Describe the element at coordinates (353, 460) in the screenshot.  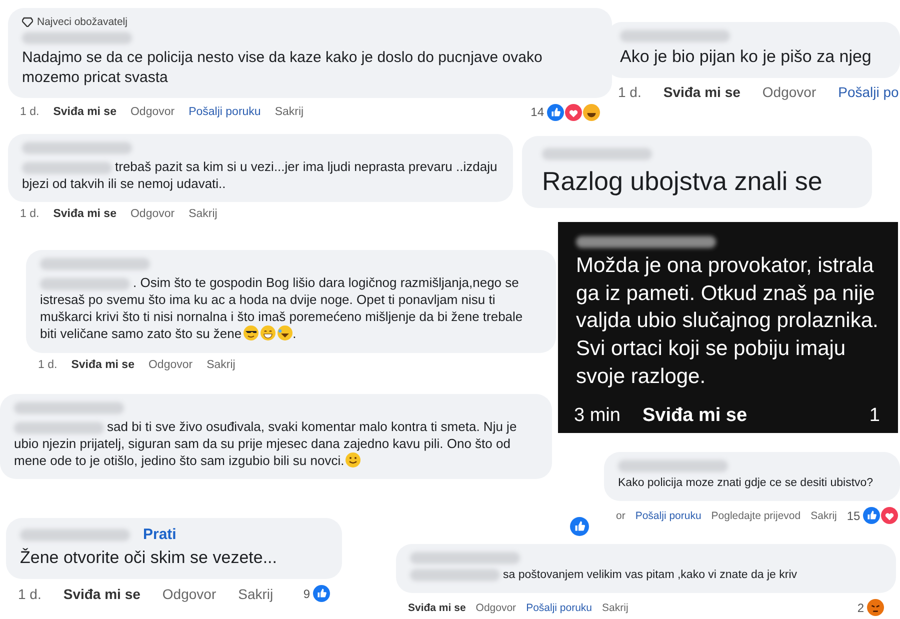
I see `smile-emoji-icon` at that location.